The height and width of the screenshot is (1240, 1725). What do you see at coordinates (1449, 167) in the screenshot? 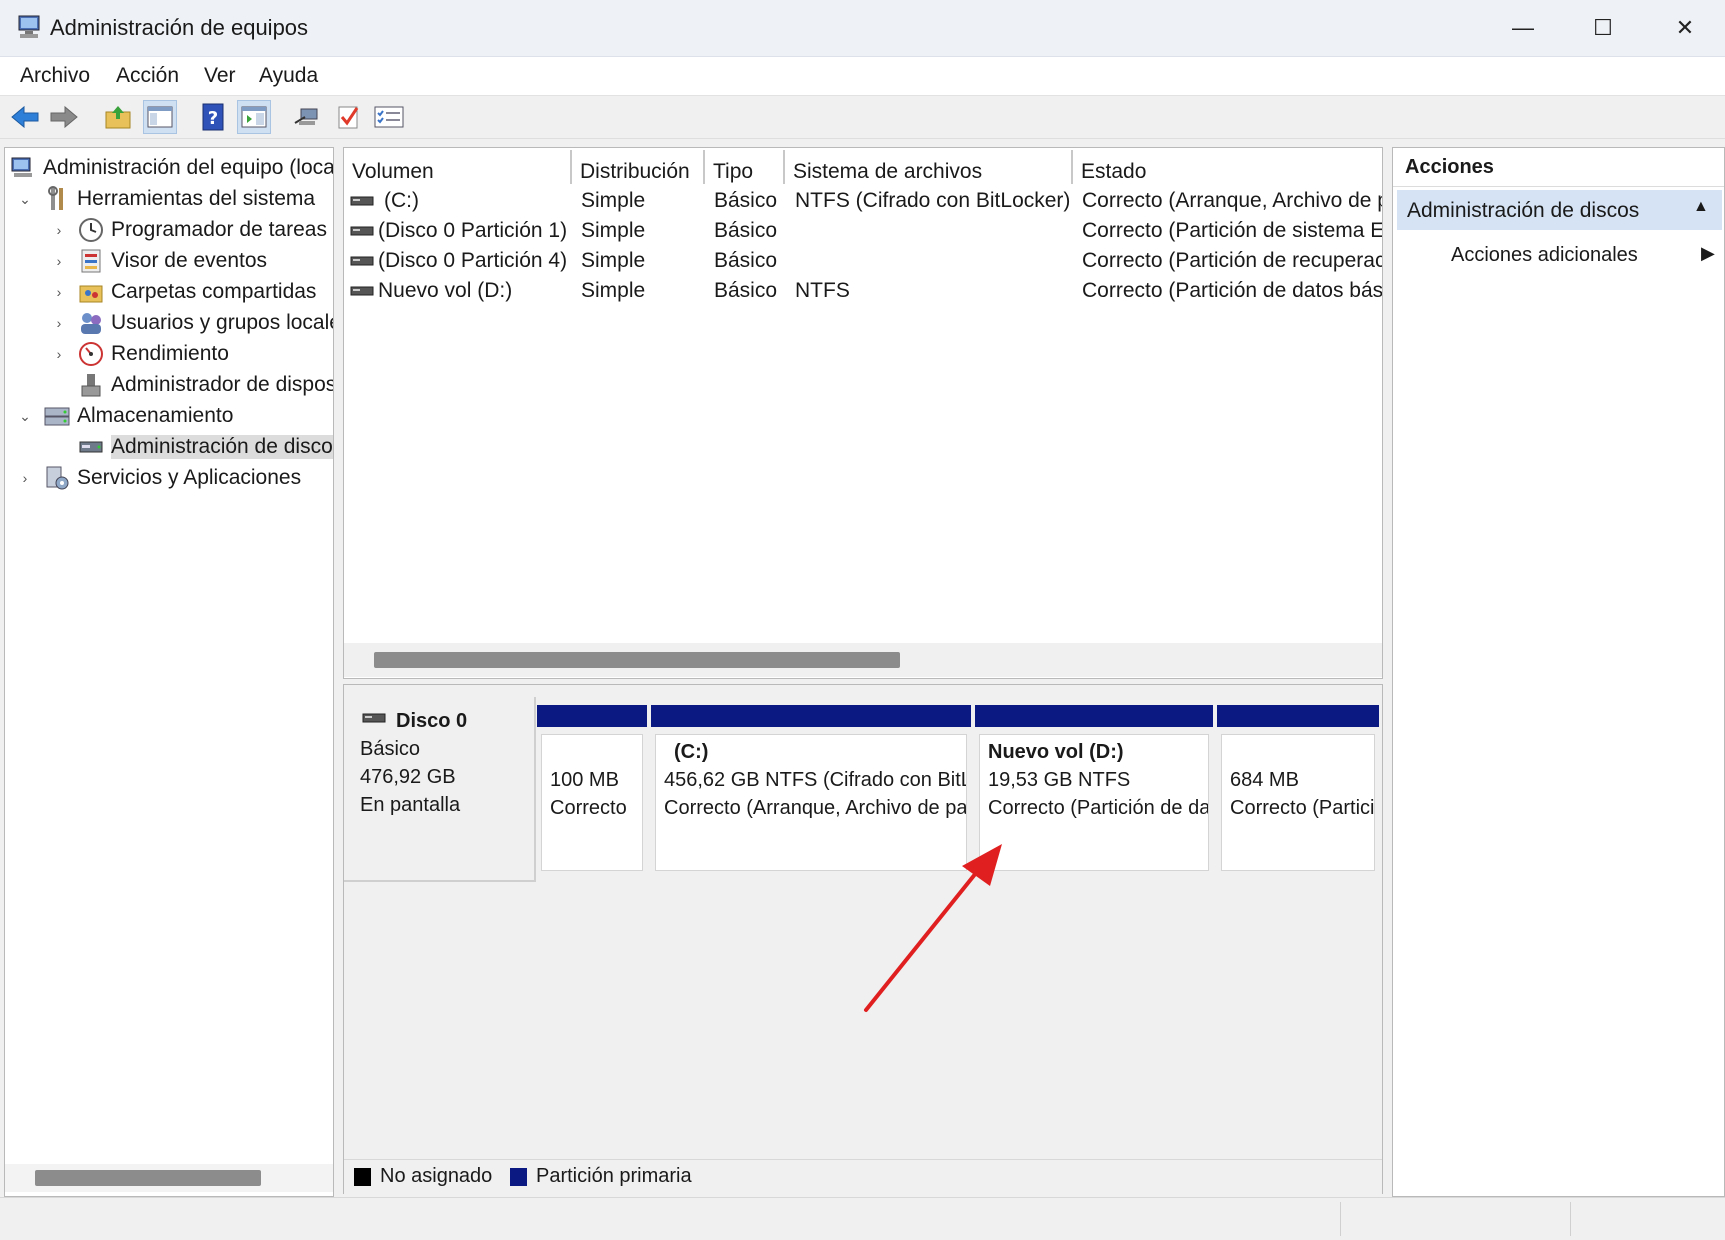
I see `actions-title: Acciones` at bounding box center [1449, 167].